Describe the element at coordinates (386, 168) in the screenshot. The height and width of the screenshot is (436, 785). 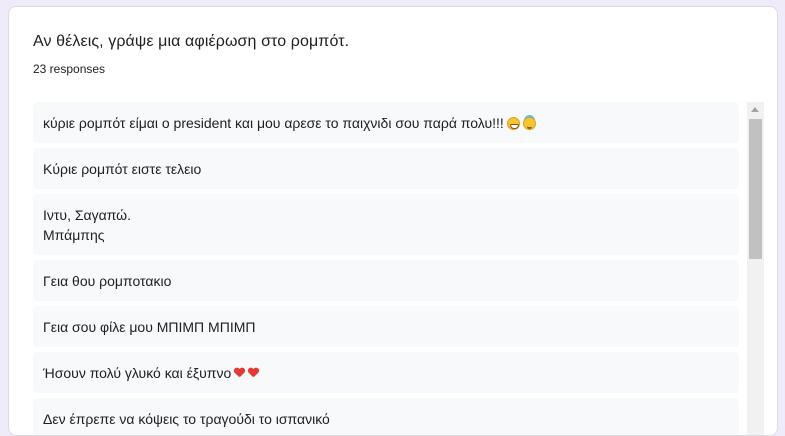
I see `list-item: Κύριε ρομπότ ειστε τελειο` at that location.